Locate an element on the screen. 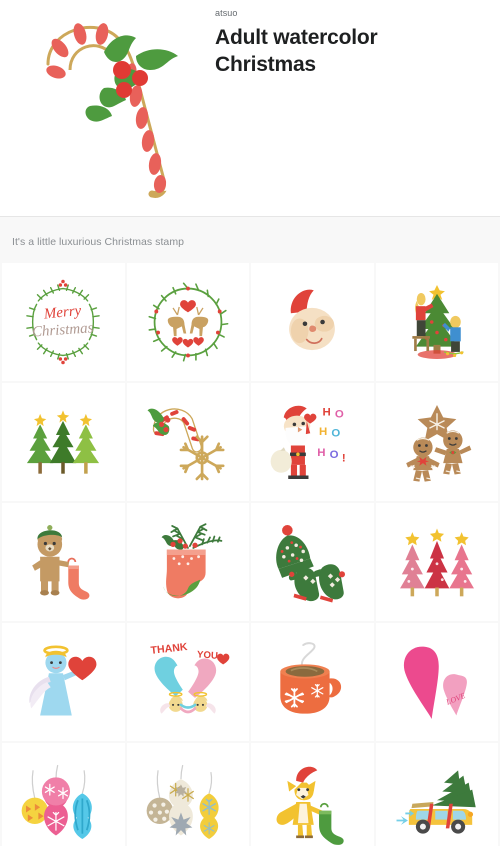 This screenshot has width=500, height=846. svg-text: Merry is located at coordinates (62, 313).